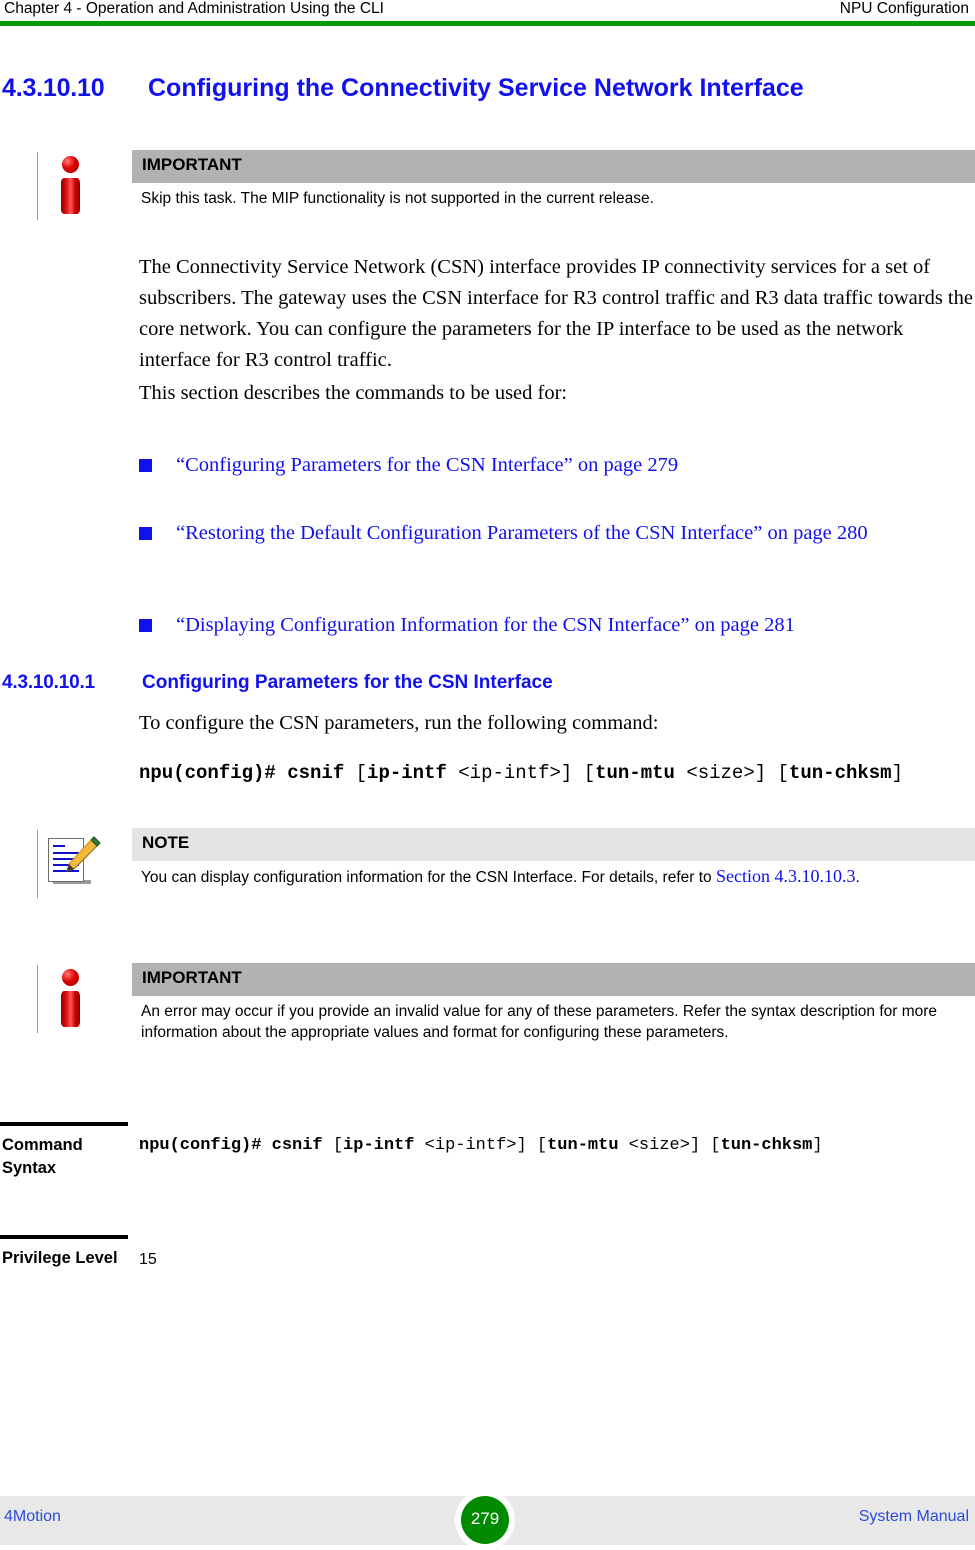 The width and height of the screenshot is (975, 1550). Describe the element at coordinates (53, 88) in the screenshot. I see `section-number: 4.3.10.10` at that location.